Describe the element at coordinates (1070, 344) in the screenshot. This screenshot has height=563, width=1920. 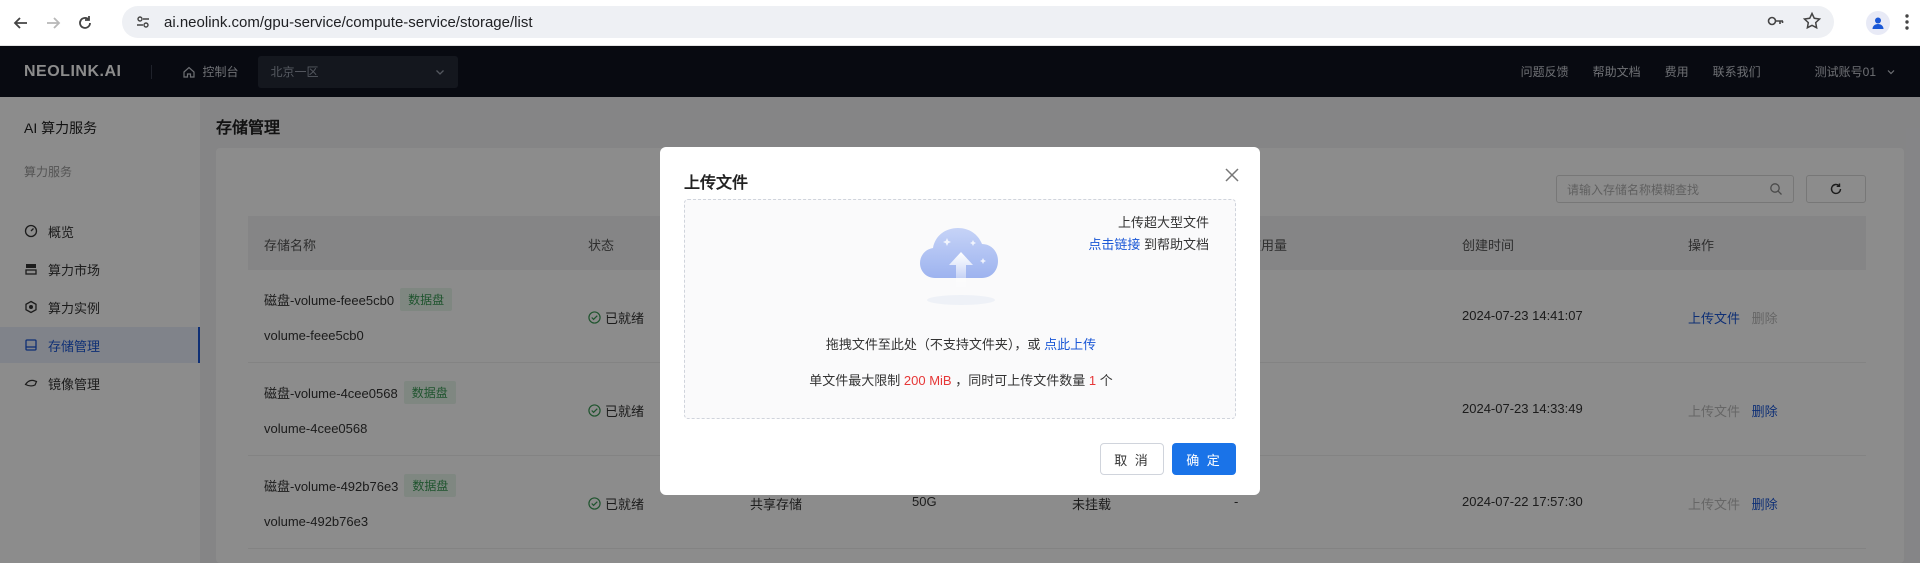
I see `click-upload-link: 点此上传` at that location.